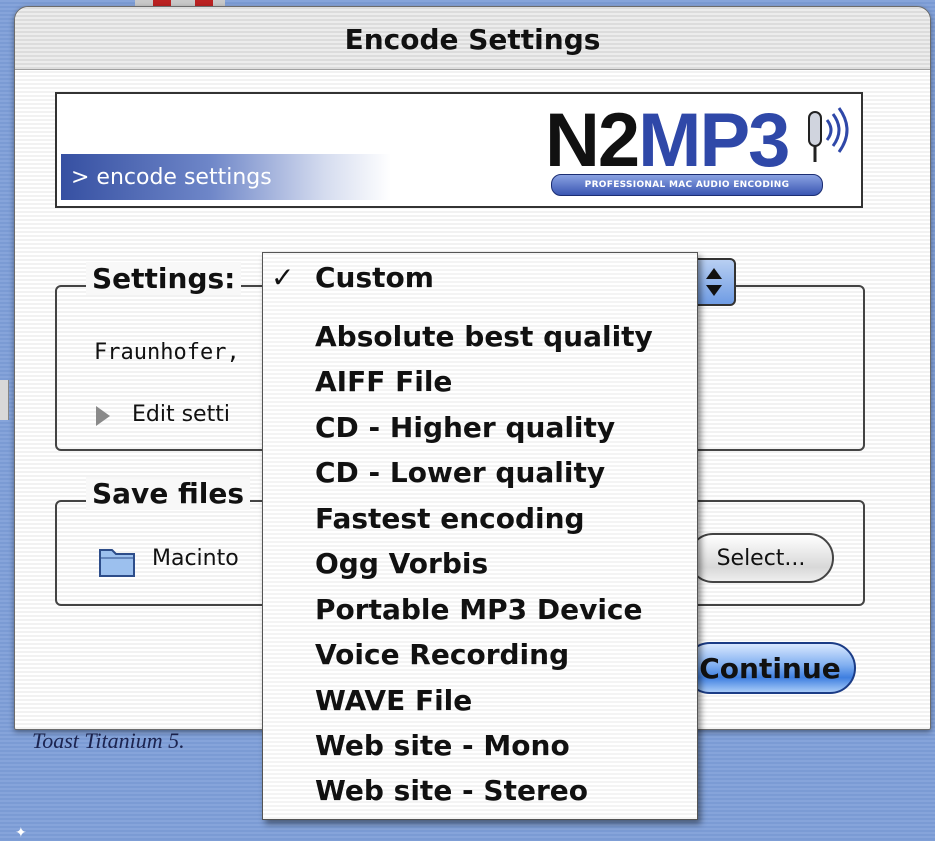 The width and height of the screenshot is (935, 841). Describe the element at coordinates (402, 563) in the screenshot. I see `menu-item-label: Ogg Vorbis` at that location.